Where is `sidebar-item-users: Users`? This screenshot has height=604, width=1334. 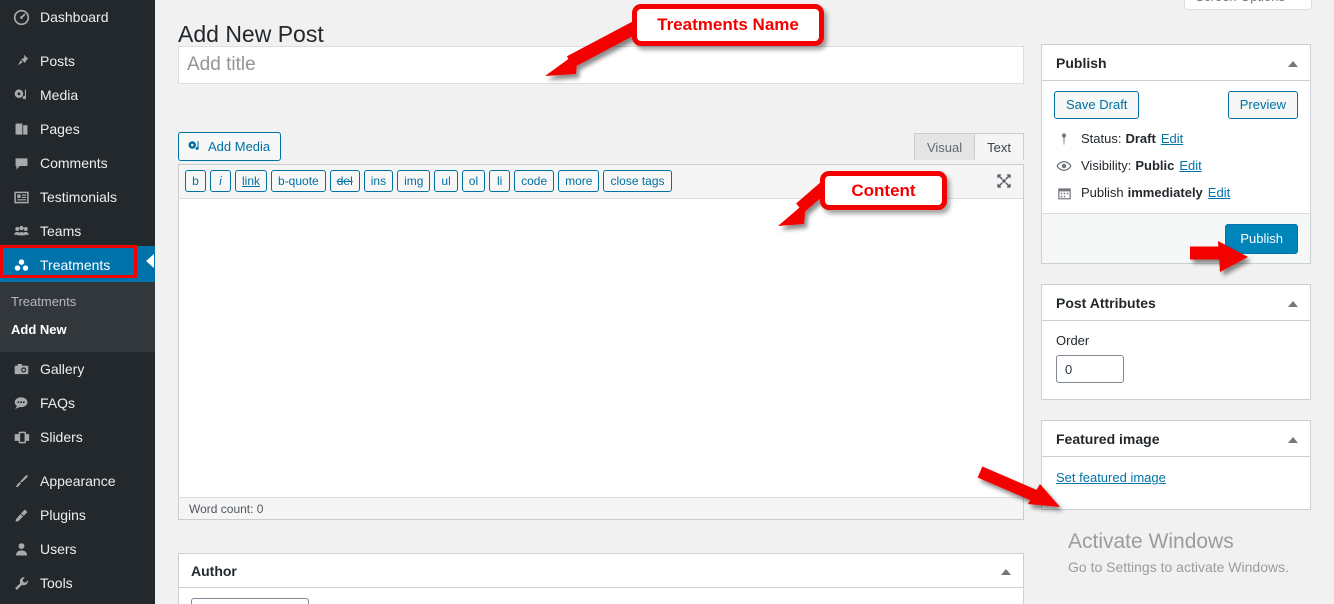 sidebar-item-users: Users is located at coordinates (77, 549).